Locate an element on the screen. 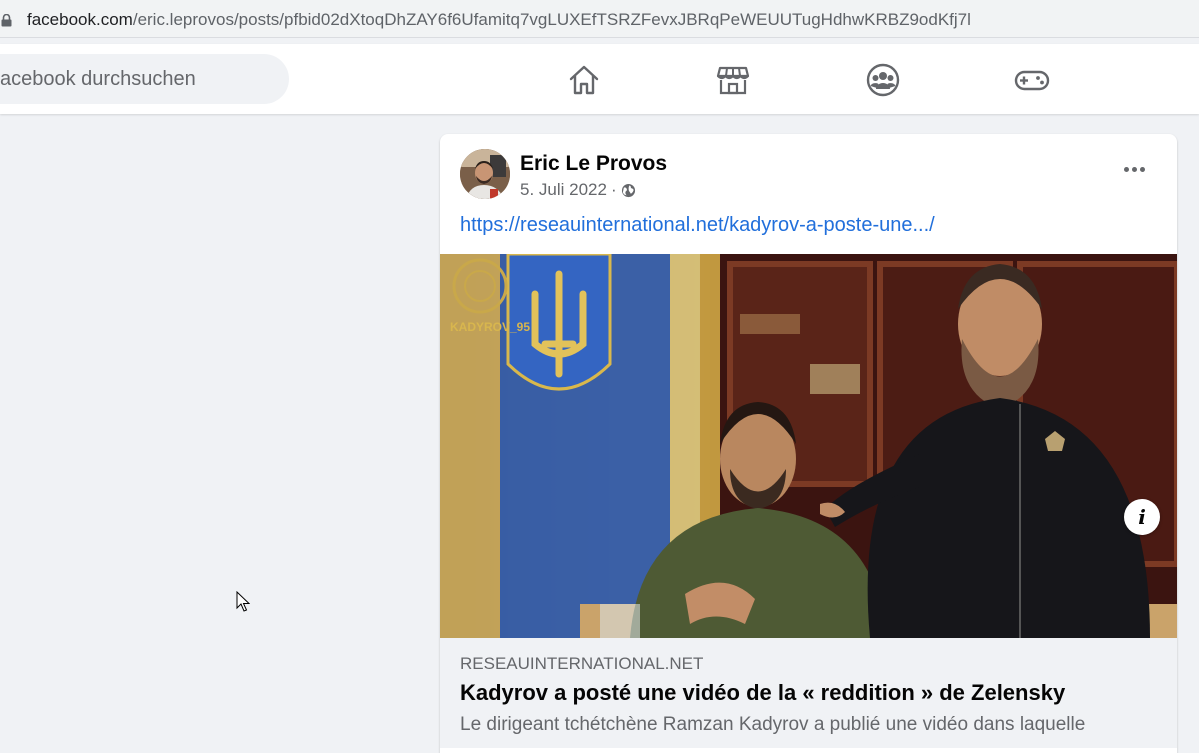 This screenshot has height=753, width=1199. lock-icon is located at coordinates (6, 20).